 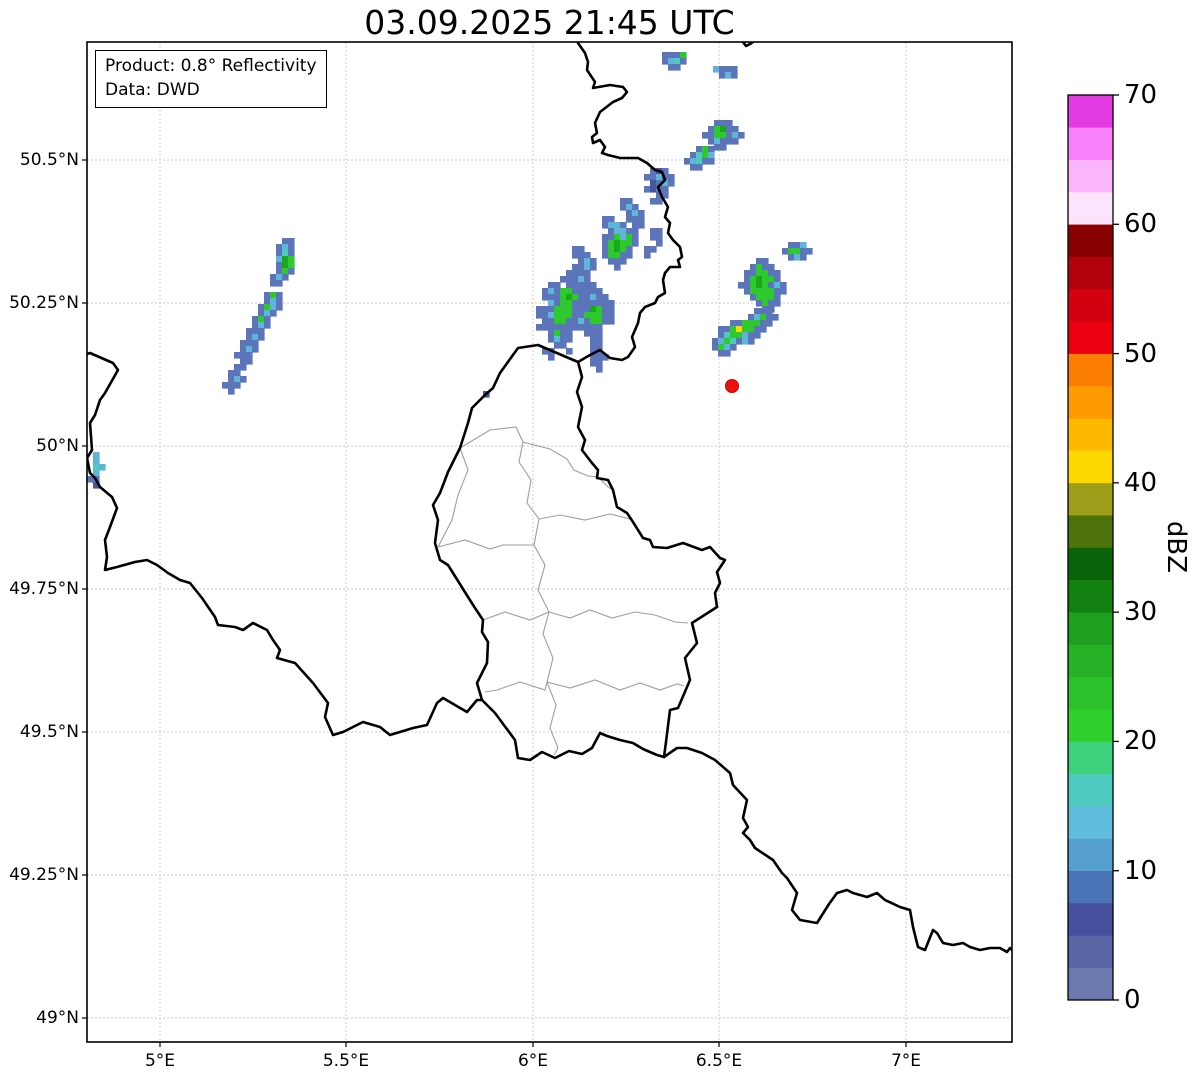 What do you see at coordinates (152, 90) in the screenshot?
I see `data-source-line: Data: DWD` at bounding box center [152, 90].